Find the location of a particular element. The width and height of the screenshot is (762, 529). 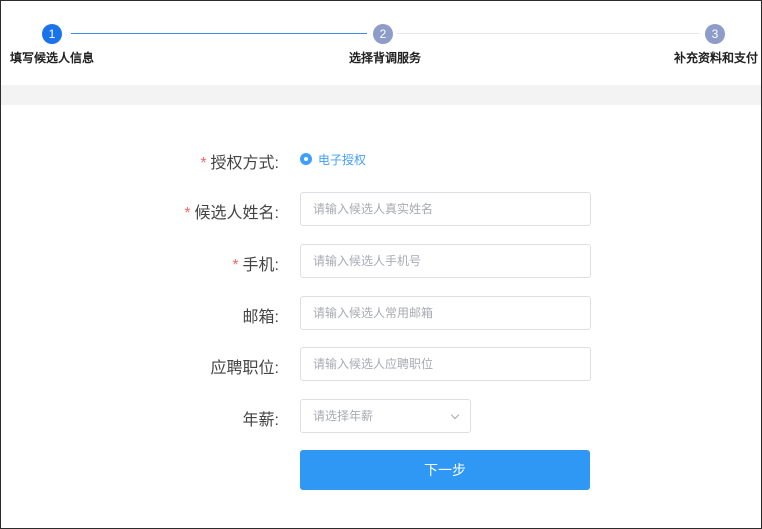

section-divider is located at coordinates (381, 95).